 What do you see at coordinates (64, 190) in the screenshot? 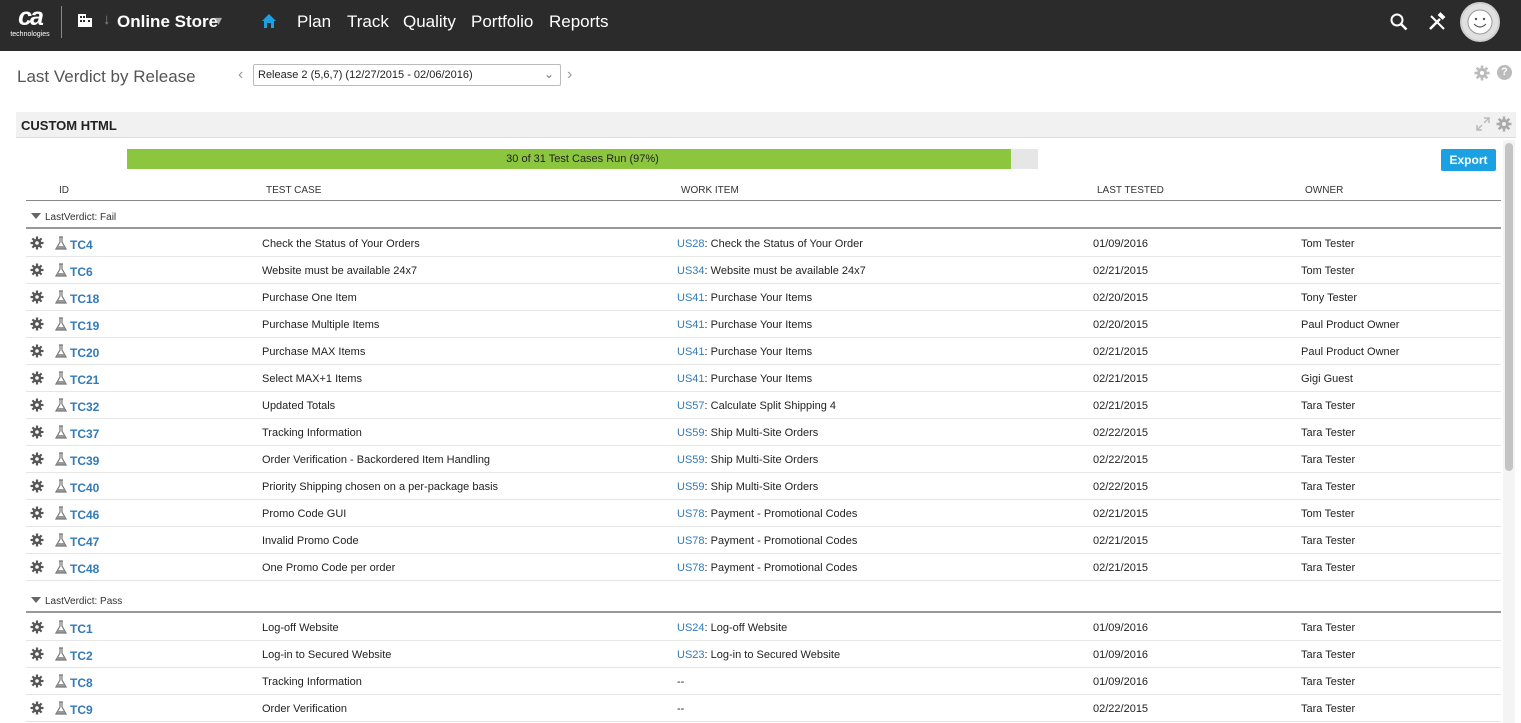
I see `column-header-id: ID` at bounding box center [64, 190].